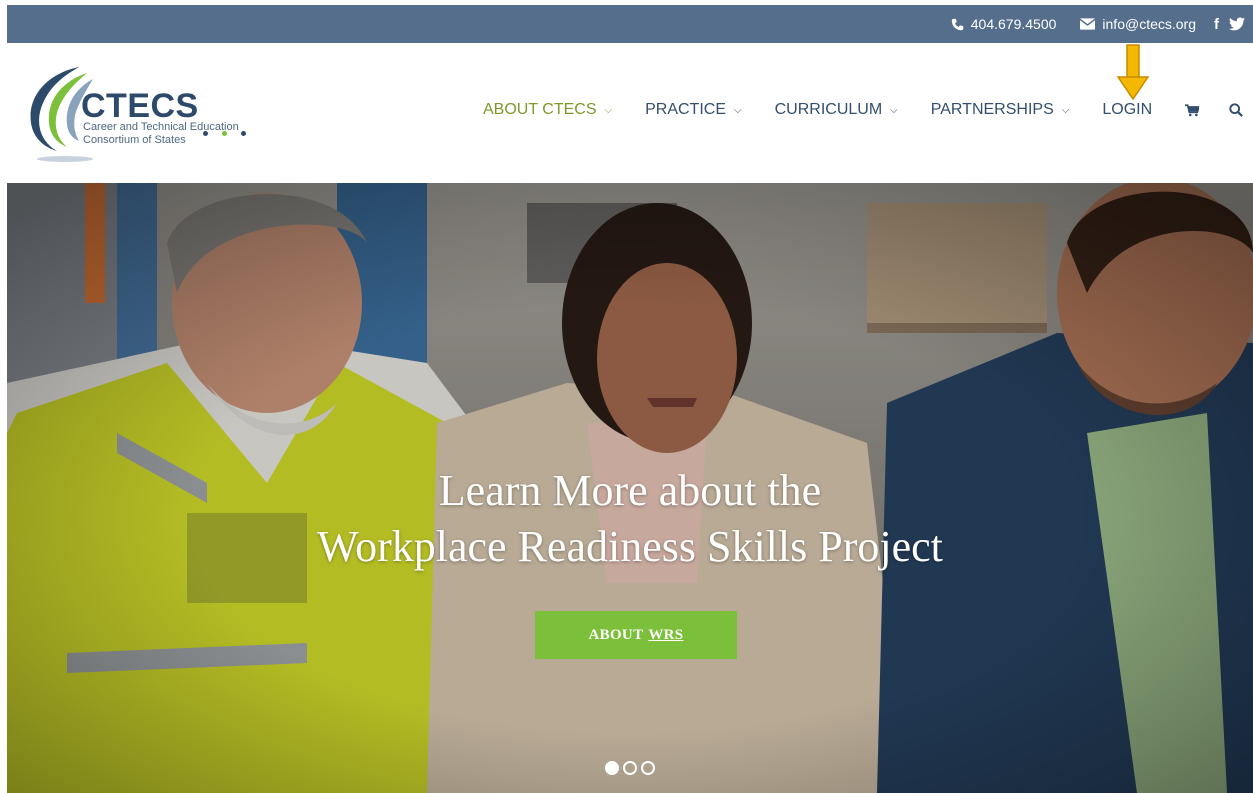 This screenshot has width=1253, height=793. What do you see at coordinates (828, 109) in the screenshot?
I see `nav-label: CURRICULUM` at bounding box center [828, 109].